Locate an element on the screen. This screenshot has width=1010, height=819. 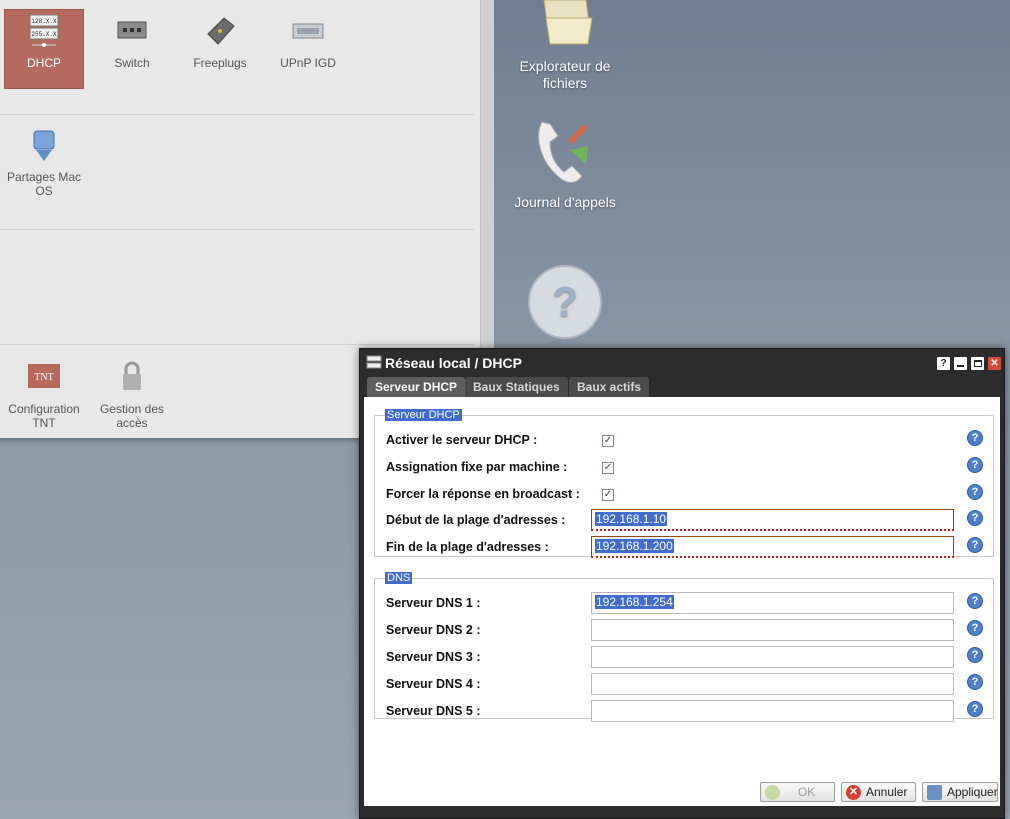
switch-icon is located at coordinates (132, 30).